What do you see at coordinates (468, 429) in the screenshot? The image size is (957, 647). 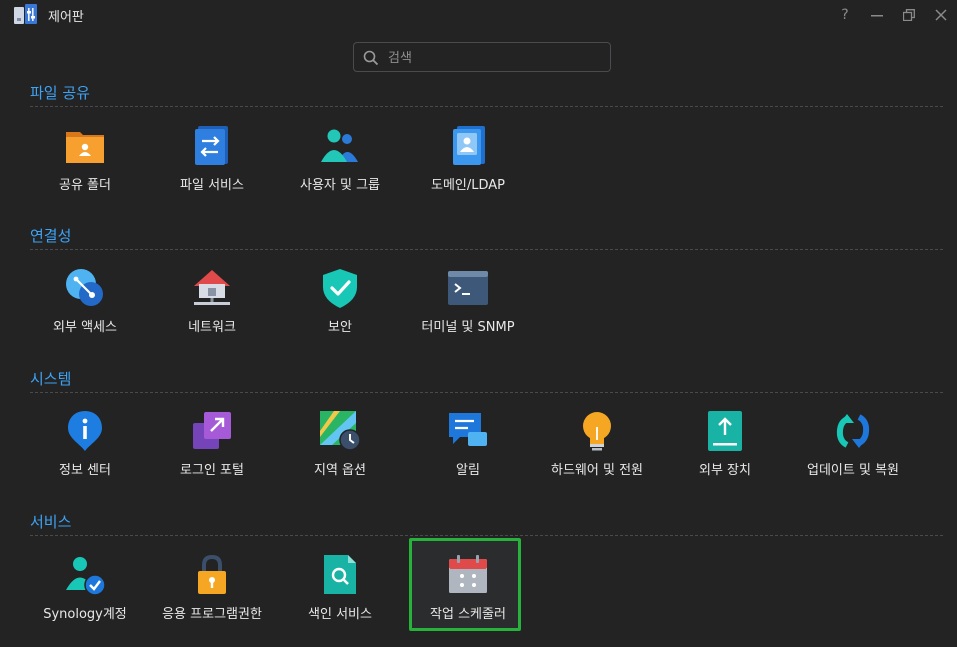 I see `notification-icon` at bounding box center [468, 429].